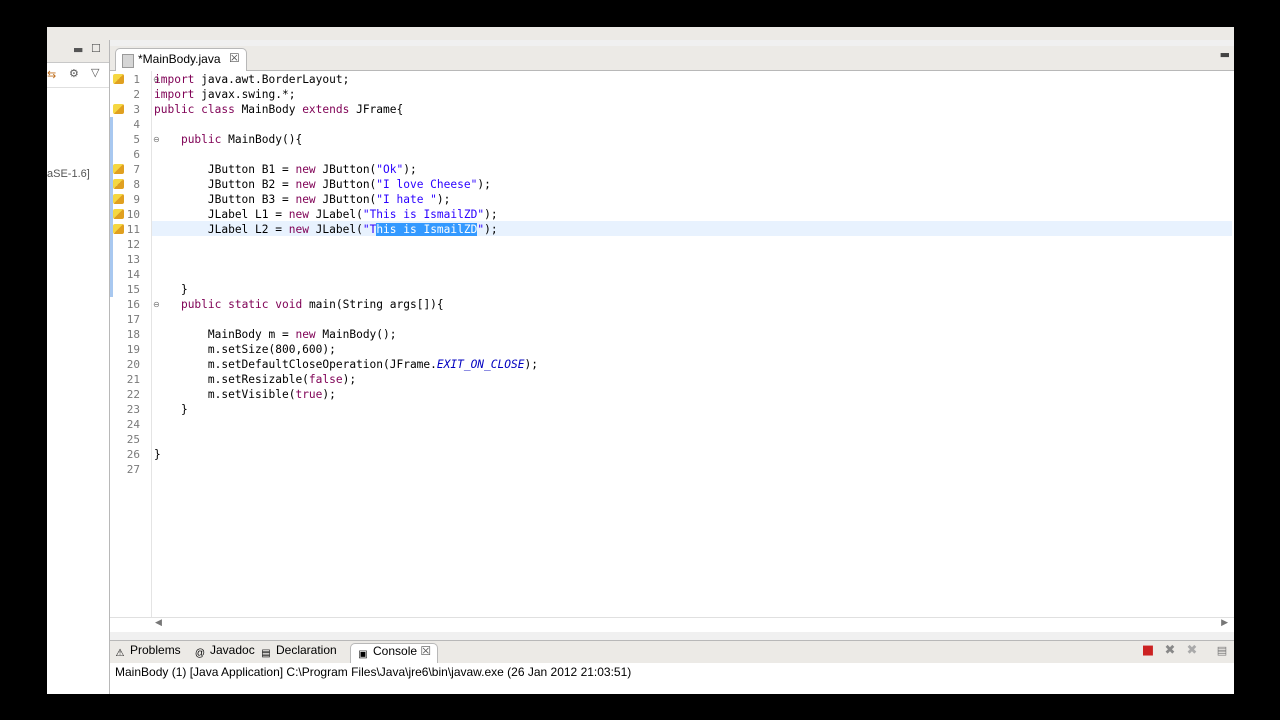  Describe the element at coordinates (133, 244) in the screenshot. I see `line-number: 12` at that location.